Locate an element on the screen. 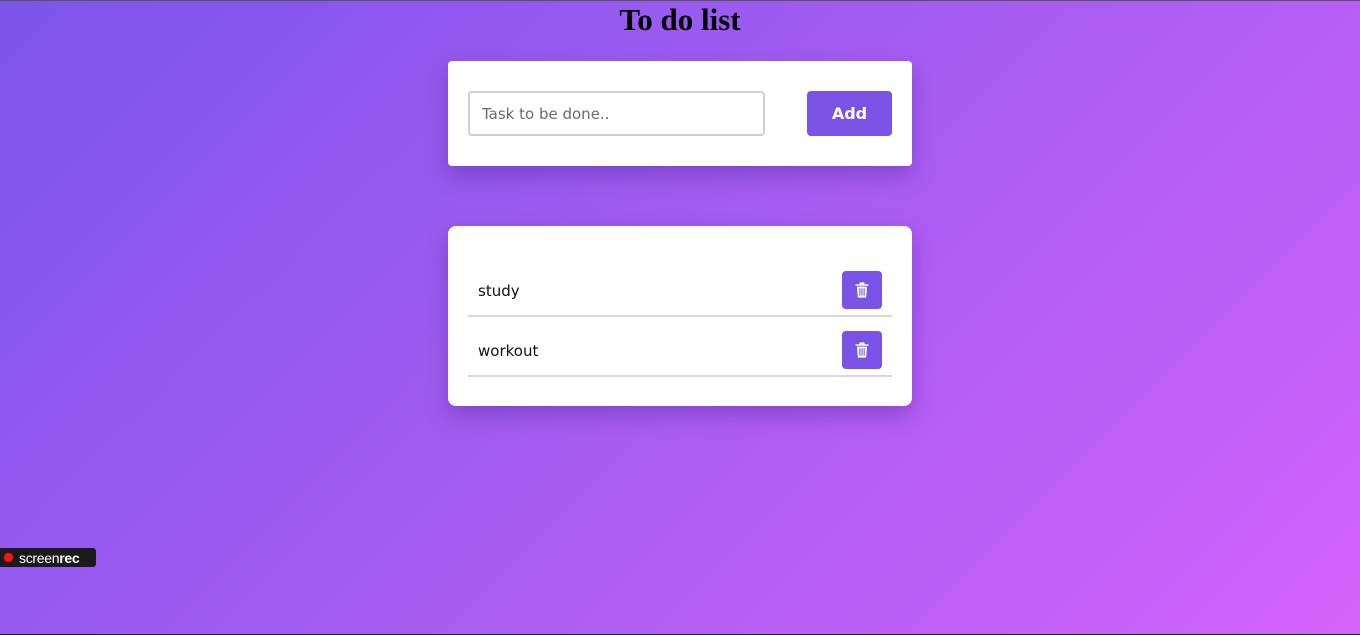  task-input-card: Add is located at coordinates (680, 113).